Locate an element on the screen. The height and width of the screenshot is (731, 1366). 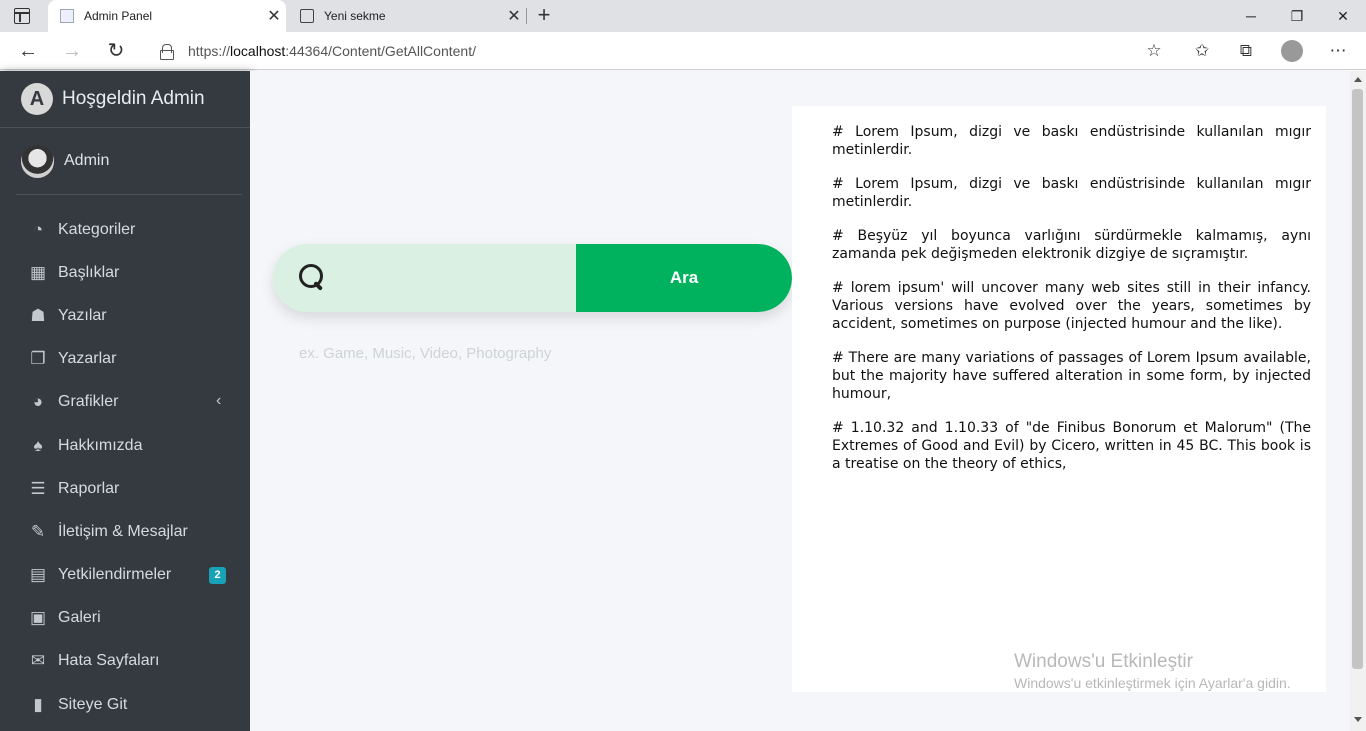
sidebar-item-label: Başlıklar is located at coordinates (89, 272).